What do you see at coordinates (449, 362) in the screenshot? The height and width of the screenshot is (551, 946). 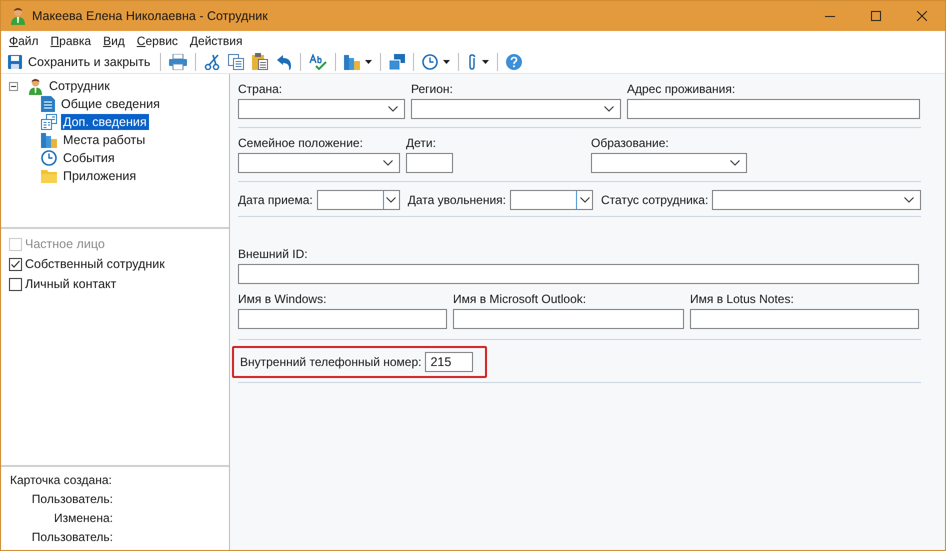 I see `text-field: 215` at bounding box center [449, 362].